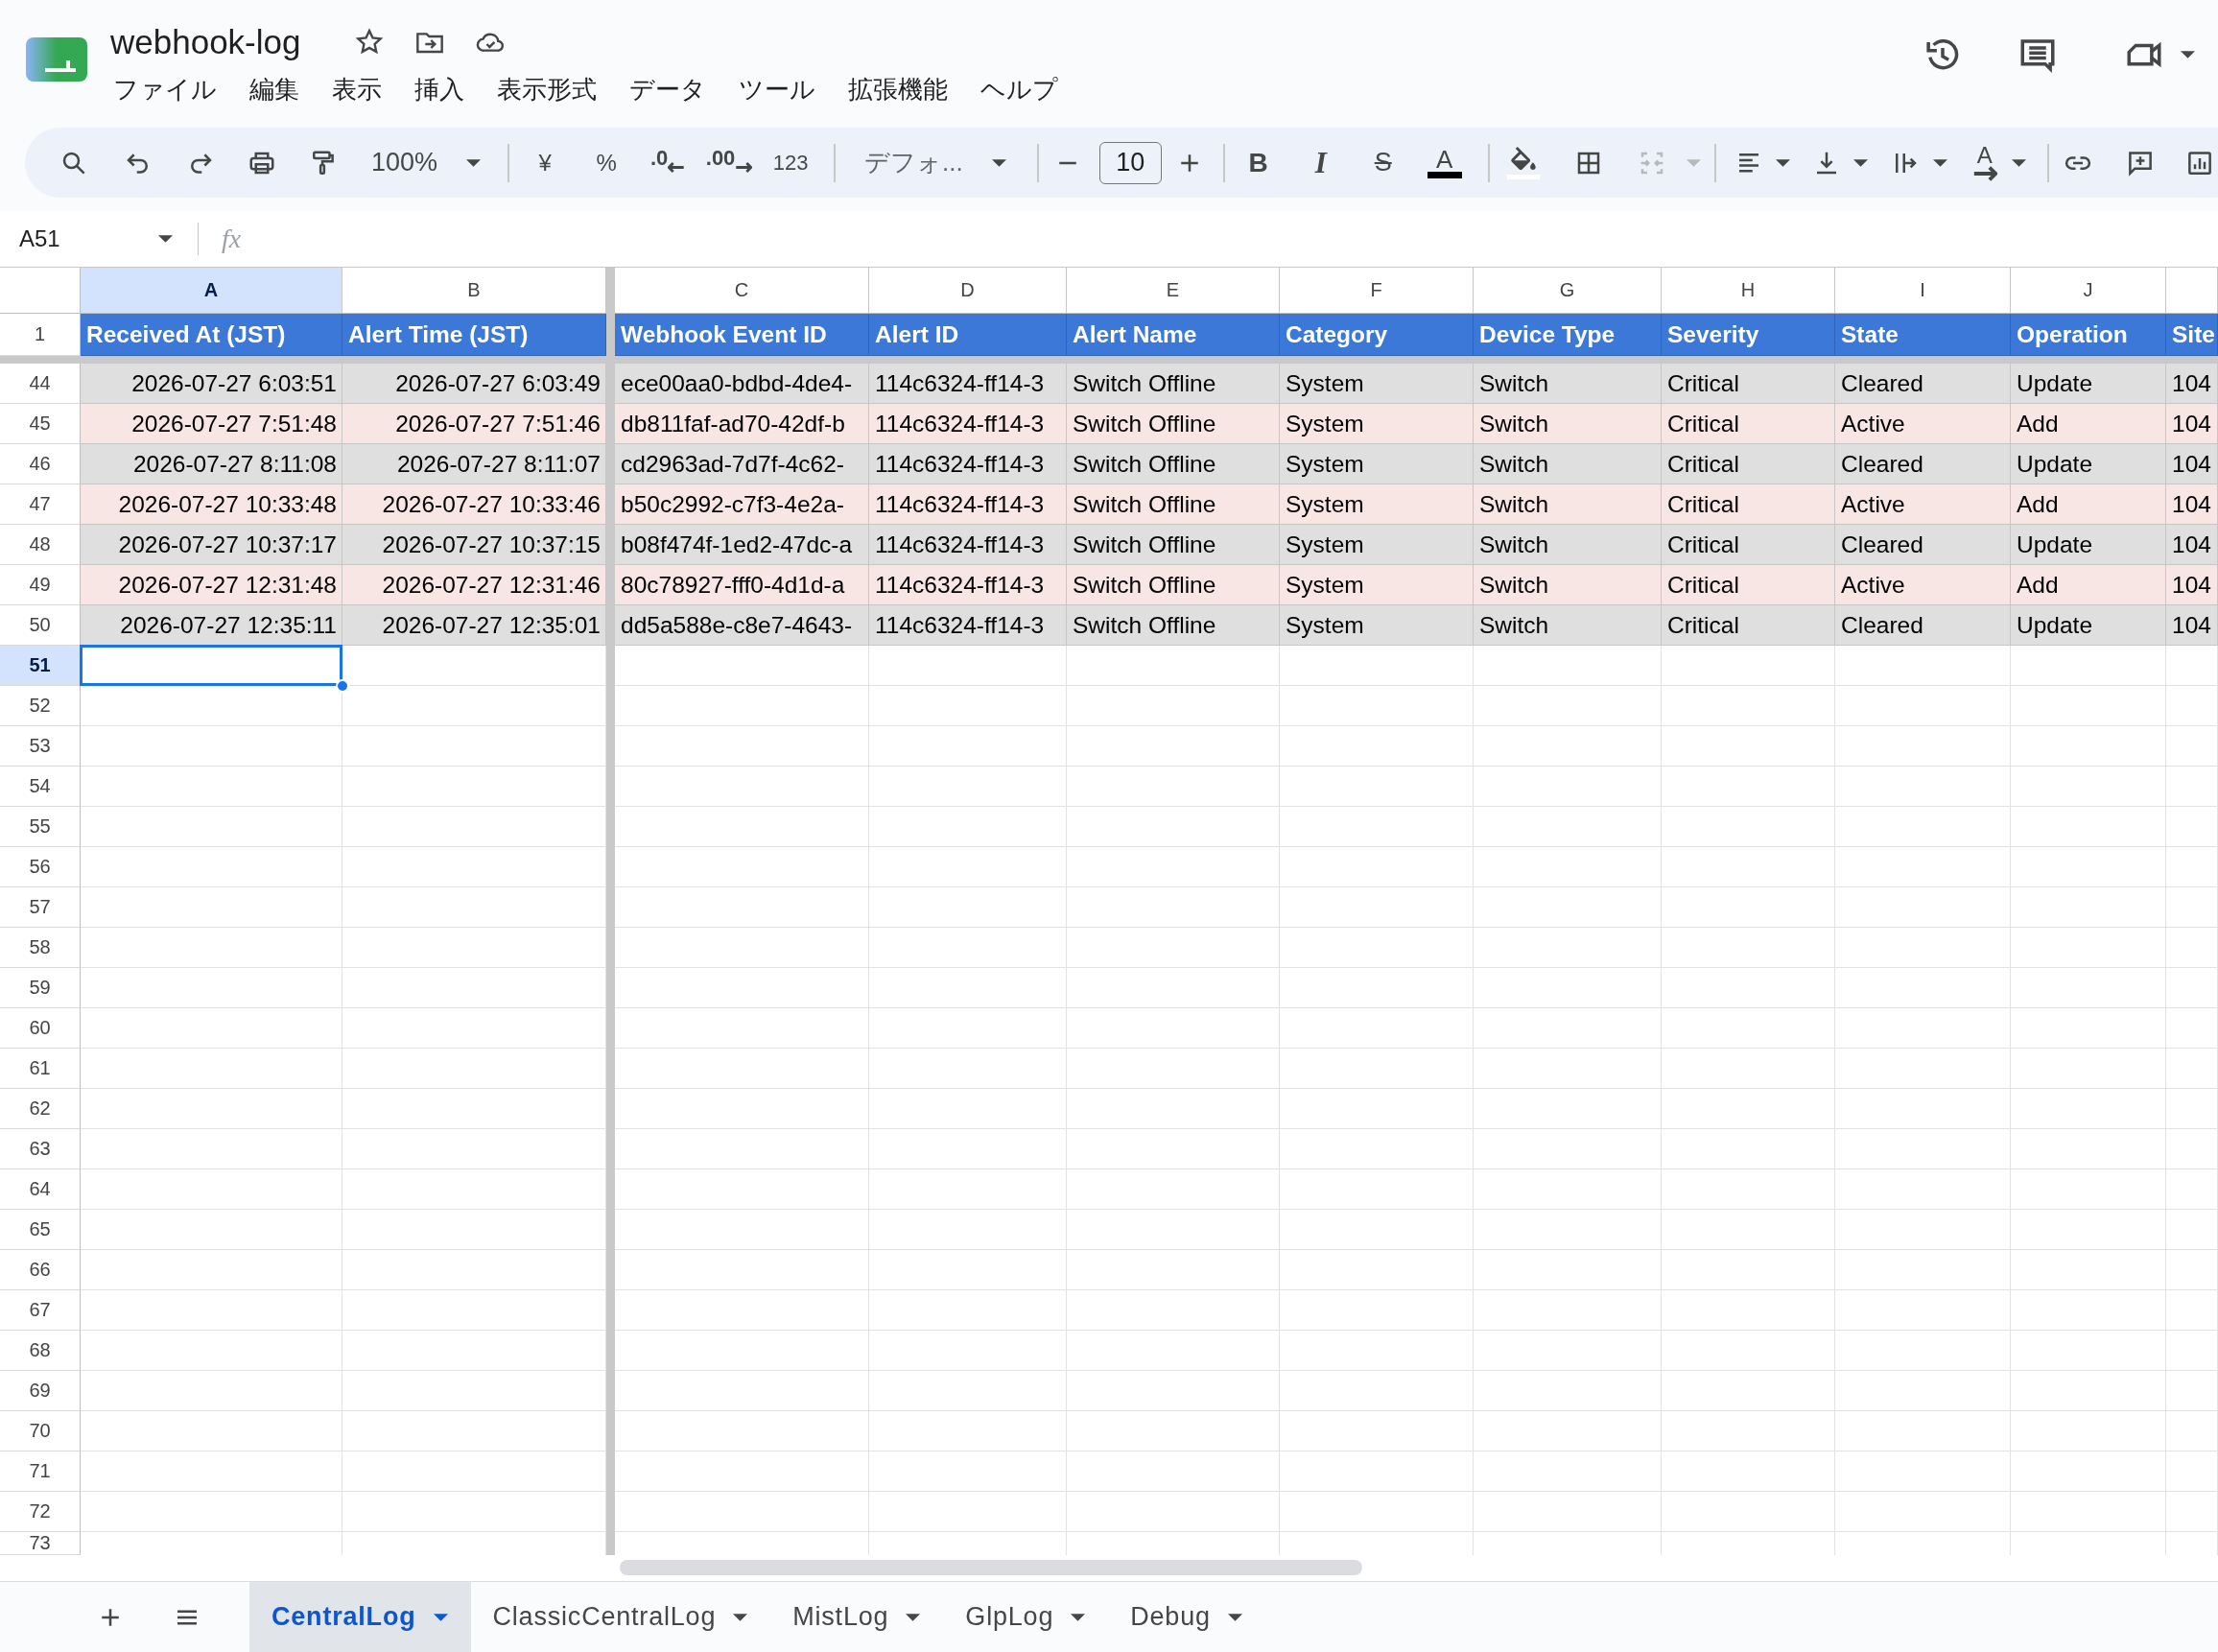  What do you see at coordinates (1186, 1617) in the screenshot?
I see `sheet-tab: Debug` at bounding box center [1186, 1617].